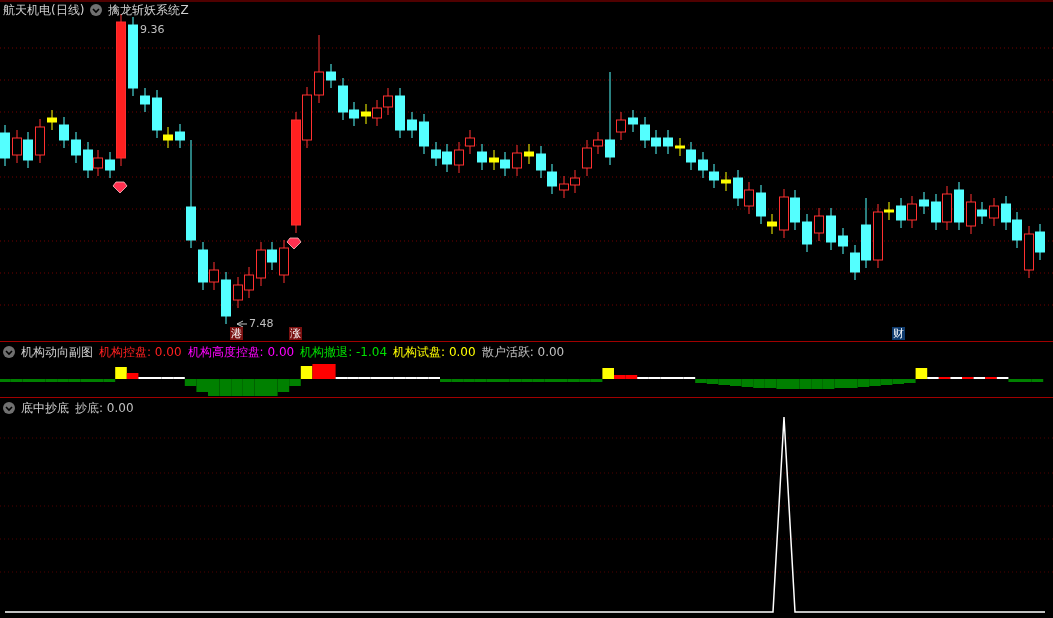 The image size is (1053, 618). Describe the element at coordinates (434, 352) in the screenshot. I see `indicator-value: 机构试盘: 0.00` at that location.